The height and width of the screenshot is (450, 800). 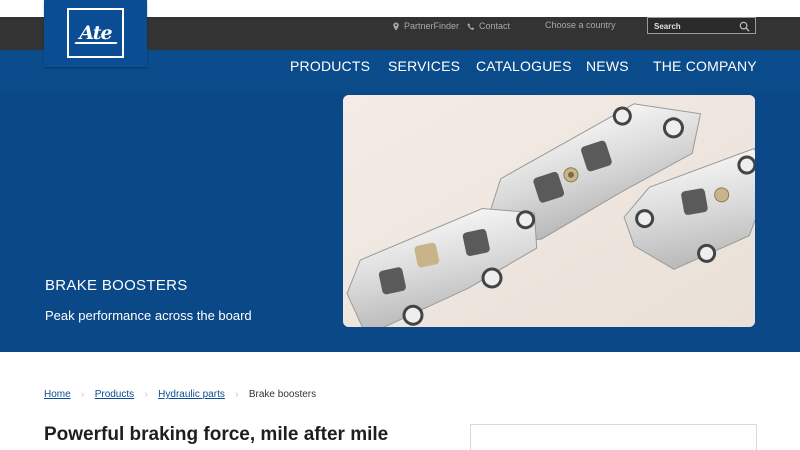 I want to click on search-icon, so click(x=744, y=26).